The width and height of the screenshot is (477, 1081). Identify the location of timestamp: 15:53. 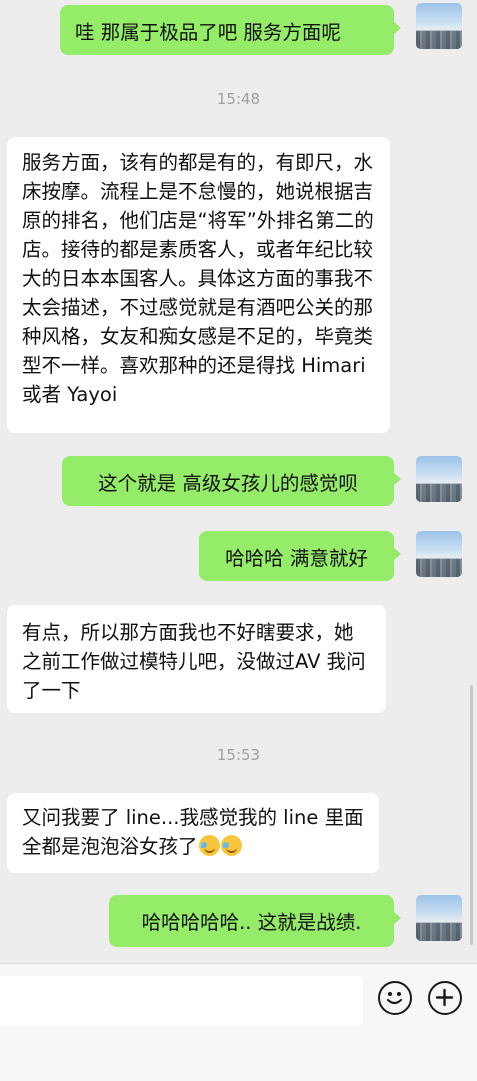
(238, 755).